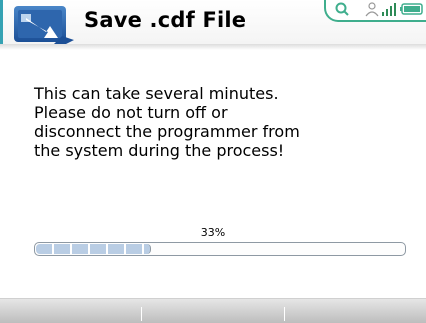 Image resolution: width=426 pixels, height=323 pixels. What do you see at coordinates (389, 9) in the screenshot?
I see `signal-icon` at bounding box center [389, 9].